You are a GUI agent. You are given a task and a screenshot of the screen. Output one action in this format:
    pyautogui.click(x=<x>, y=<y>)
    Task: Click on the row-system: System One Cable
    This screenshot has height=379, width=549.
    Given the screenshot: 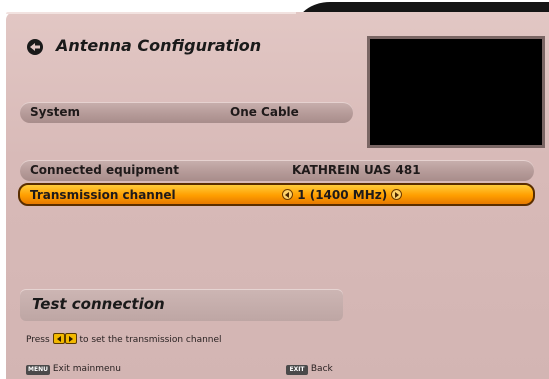 What is the action you would take?
    pyautogui.click(x=186, y=112)
    